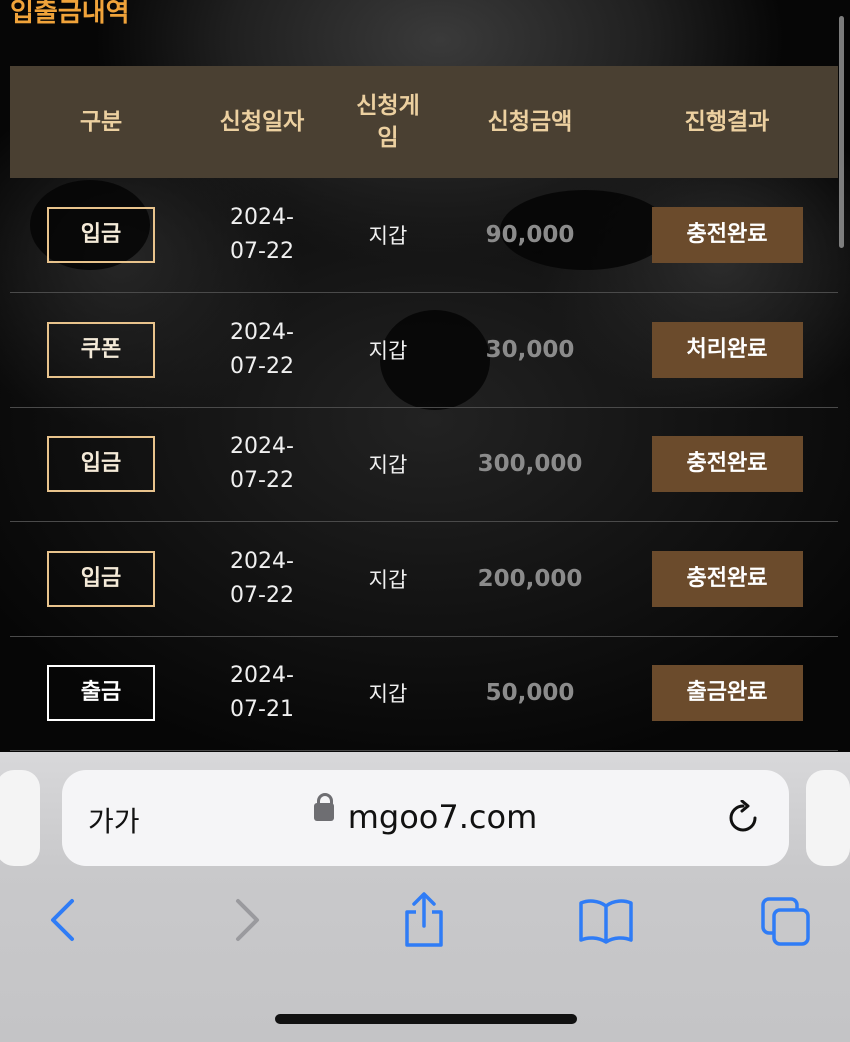 This screenshot has height=1042, width=850. What do you see at coordinates (530, 235) in the screenshot?
I see `amount-cell: 90,000` at bounding box center [530, 235].